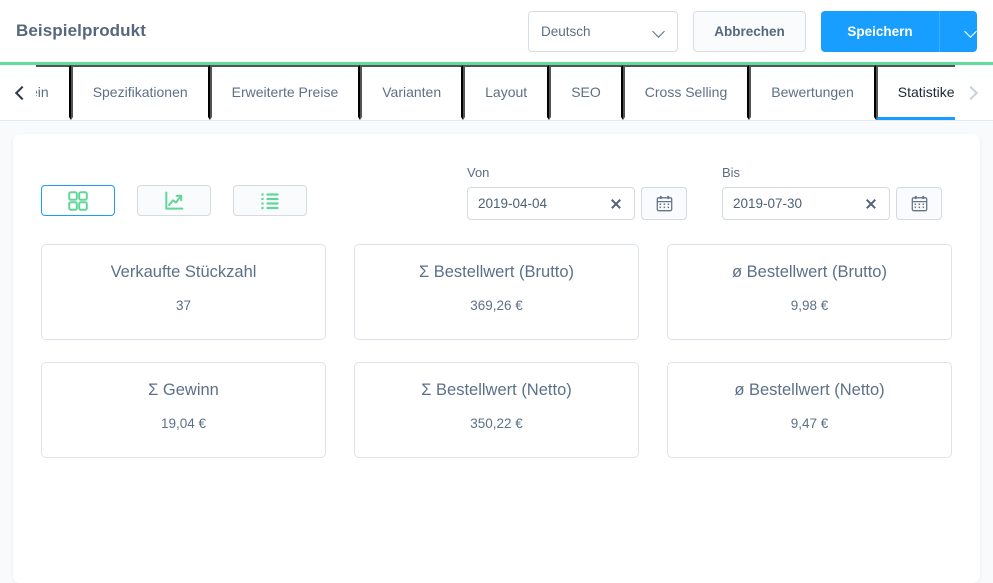 This screenshot has width=993, height=583. I want to click on view-mode-grid-button, so click(78, 200).